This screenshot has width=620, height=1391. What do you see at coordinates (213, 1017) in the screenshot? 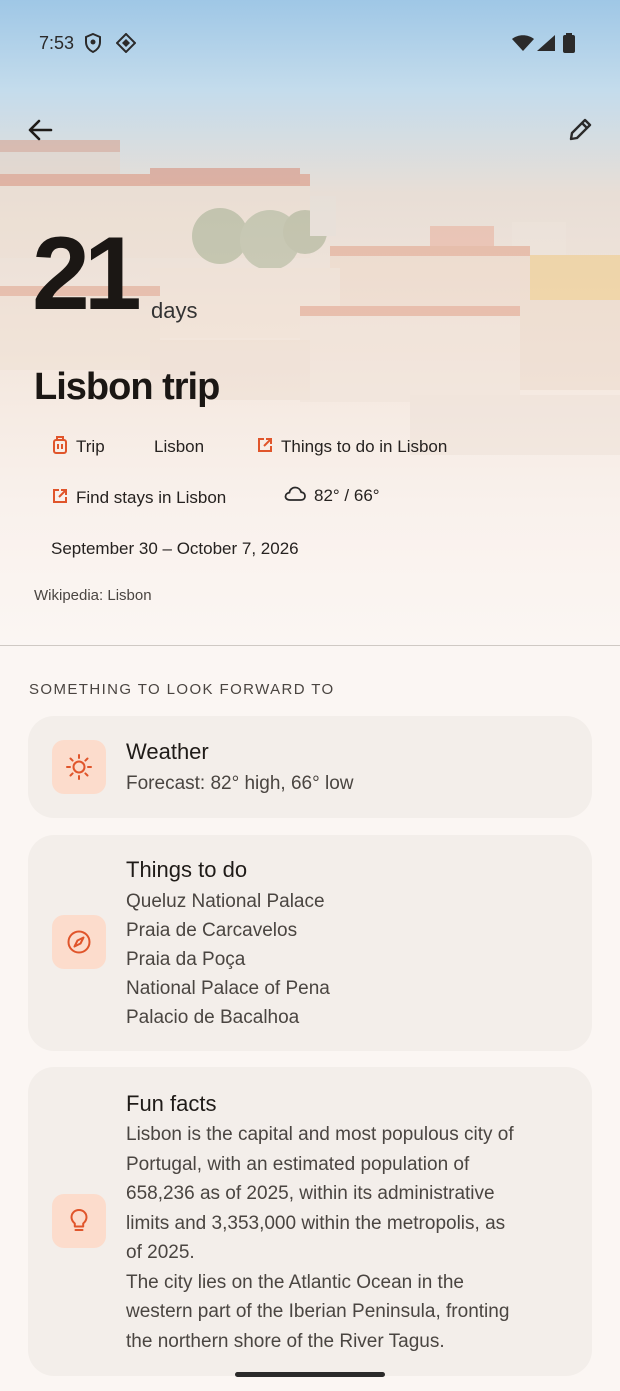
I see `list-item: Palacio de Bacalhoa` at bounding box center [213, 1017].